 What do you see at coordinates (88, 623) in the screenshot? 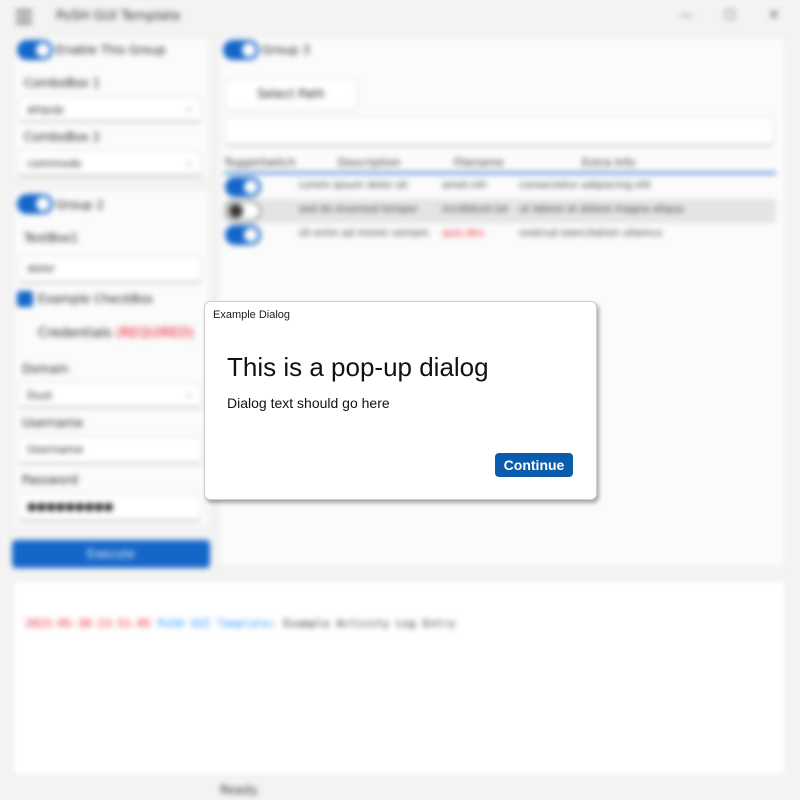
I see `log-timestamp: 2023-05-30-13-51-05` at bounding box center [88, 623].